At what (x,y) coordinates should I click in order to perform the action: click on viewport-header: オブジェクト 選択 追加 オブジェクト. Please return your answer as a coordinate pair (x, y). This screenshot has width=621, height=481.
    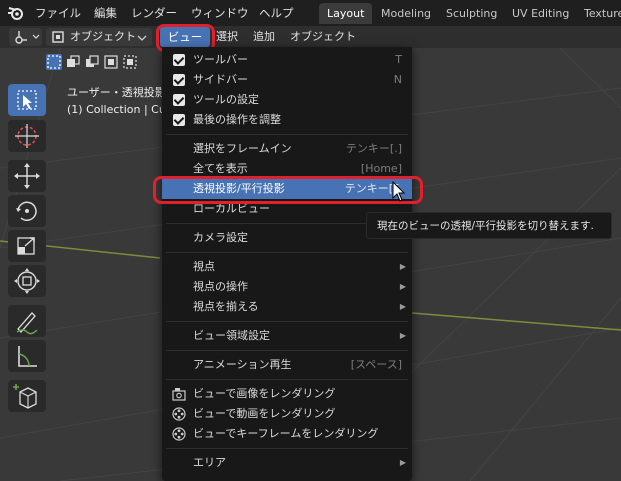
    Looking at the image, I should click on (310, 37).